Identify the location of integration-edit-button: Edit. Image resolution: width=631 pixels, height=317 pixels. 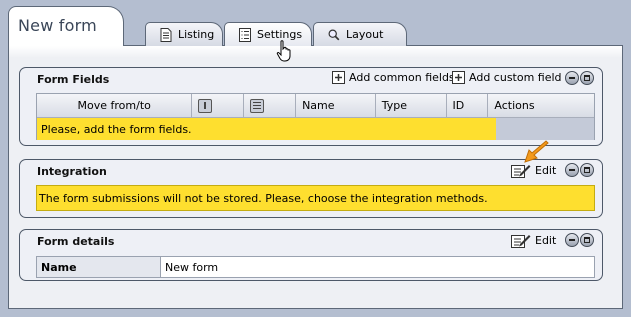
(533, 170).